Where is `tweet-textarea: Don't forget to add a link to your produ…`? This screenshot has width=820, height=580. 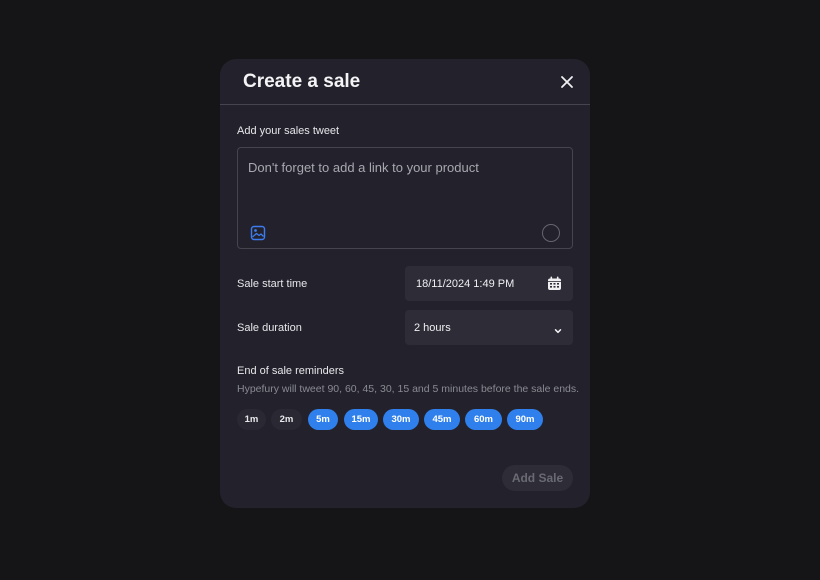 tweet-textarea: Don't forget to add a link to your produ… is located at coordinates (405, 198).